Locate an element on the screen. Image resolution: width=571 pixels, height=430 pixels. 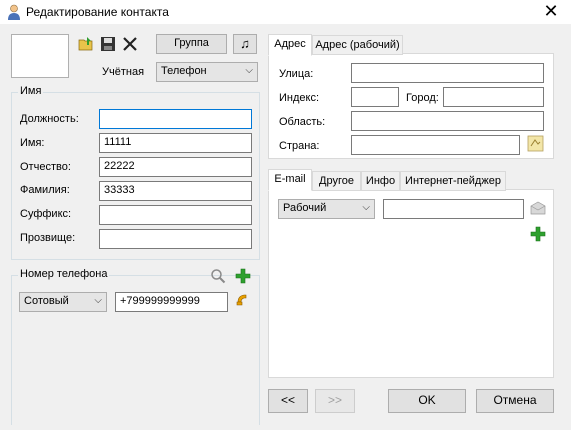
tab-address-work: Адрес (рабочий) is located at coordinates (357, 45).